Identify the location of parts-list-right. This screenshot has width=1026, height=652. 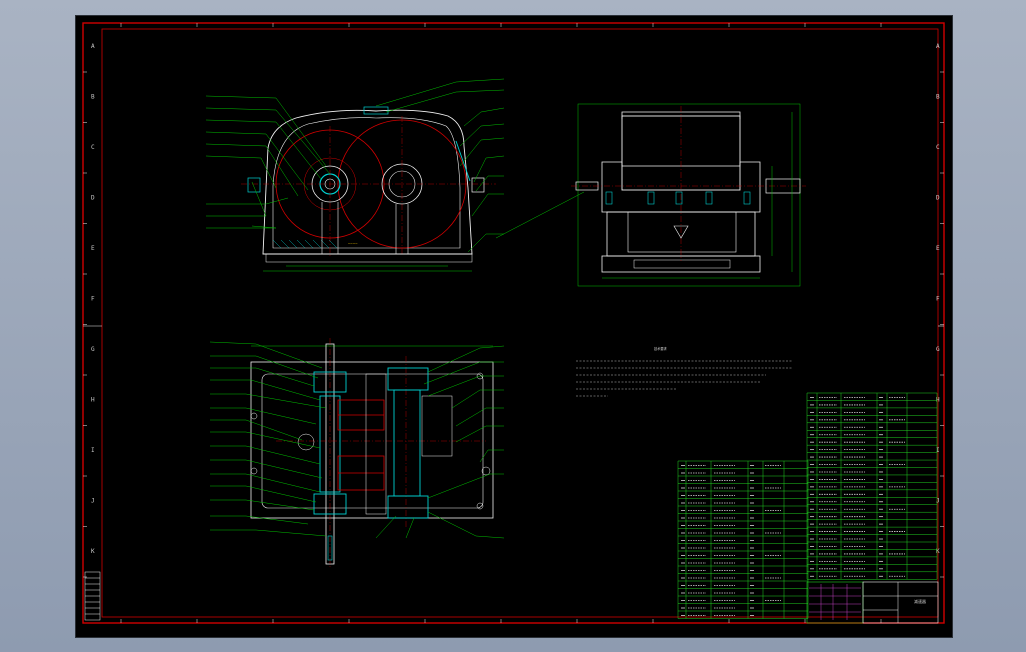
(872, 486).